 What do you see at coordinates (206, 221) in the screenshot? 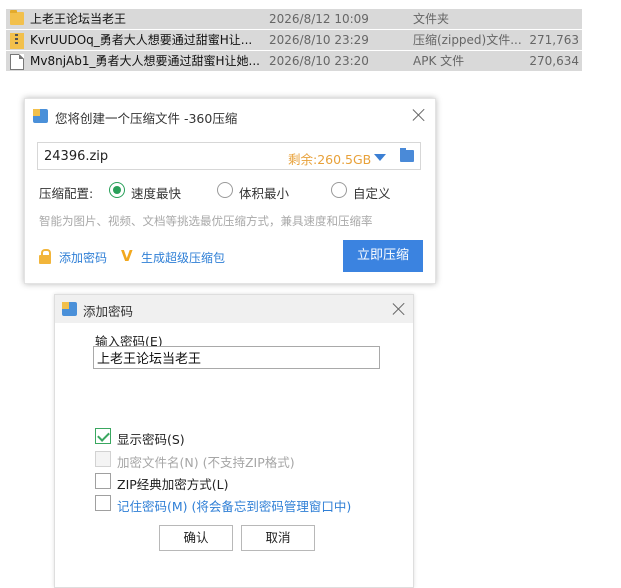
I see `options-hint: 智能为图片、视频、文档等挑选最优压缩方式，兼具速度和压缩率` at bounding box center [206, 221].